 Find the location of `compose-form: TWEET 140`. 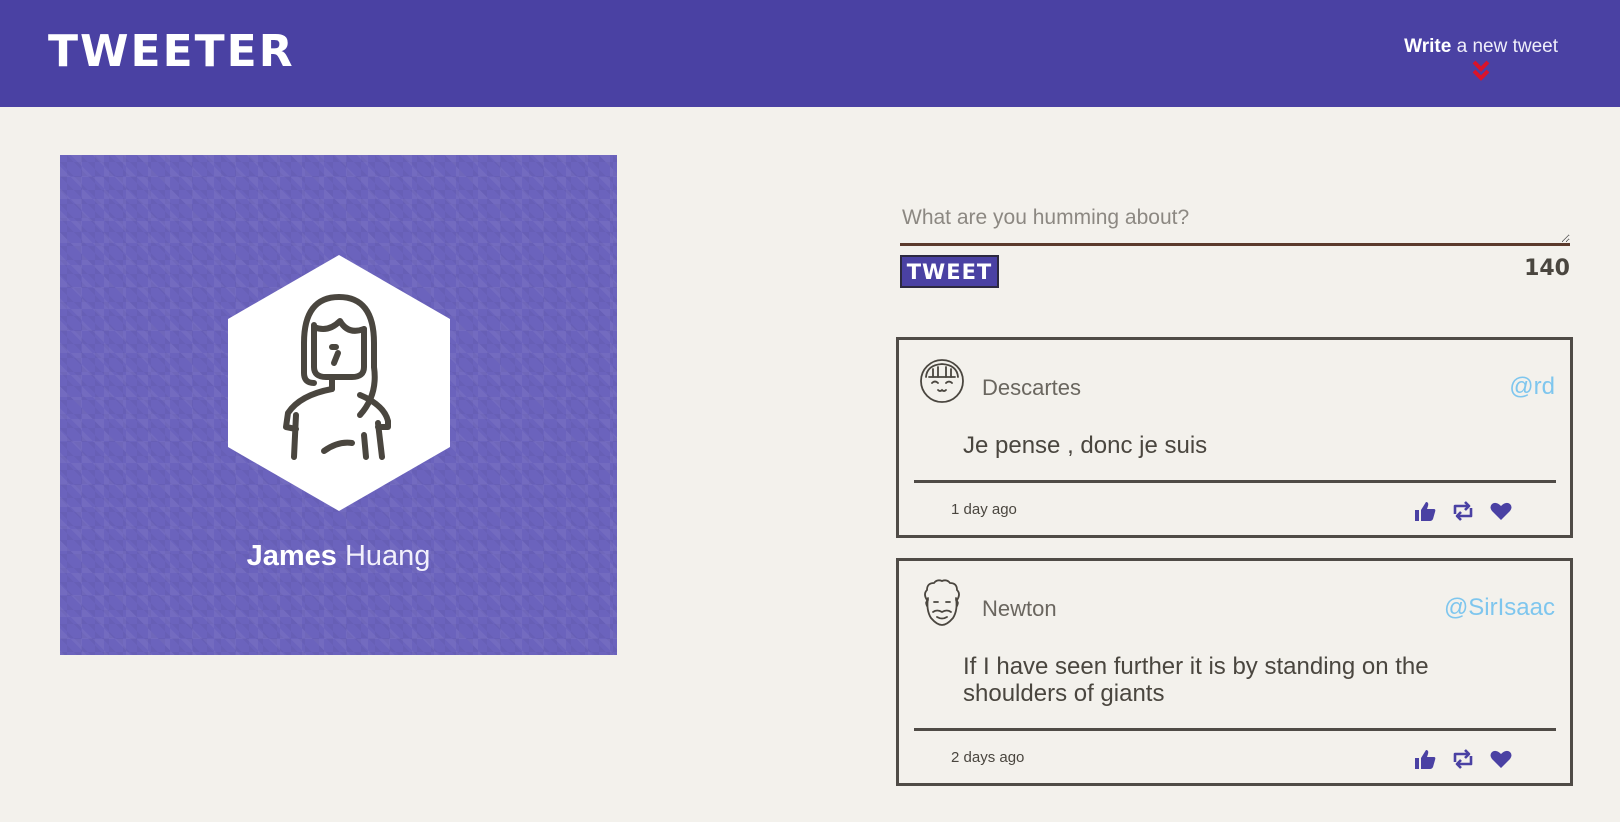

compose-form: TWEET 140 is located at coordinates (1235, 244).